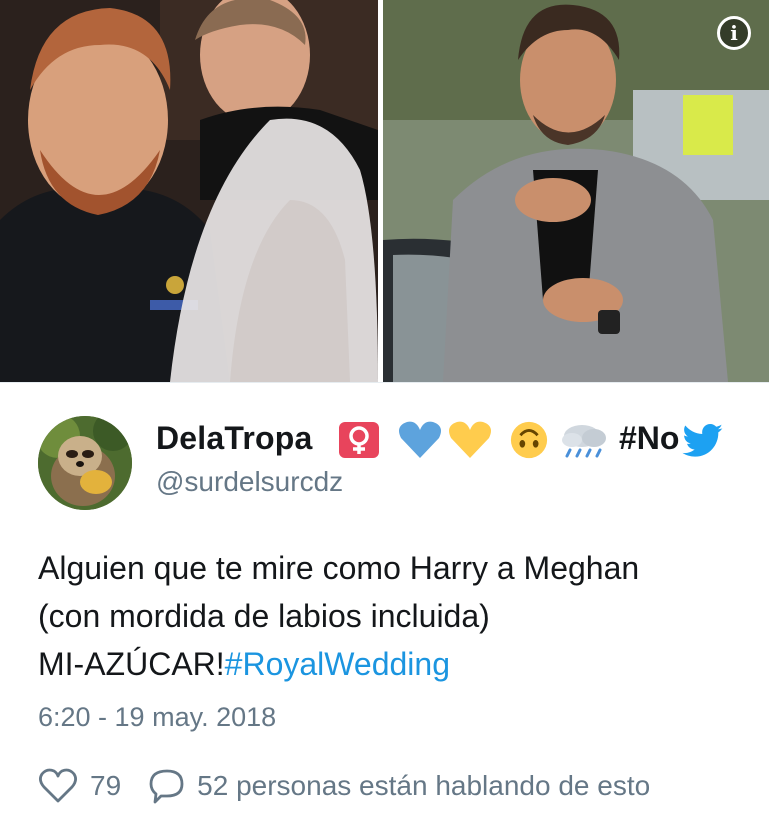  Describe the element at coordinates (359, 440) in the screenshot. I see `female-sign-icon` at that location.